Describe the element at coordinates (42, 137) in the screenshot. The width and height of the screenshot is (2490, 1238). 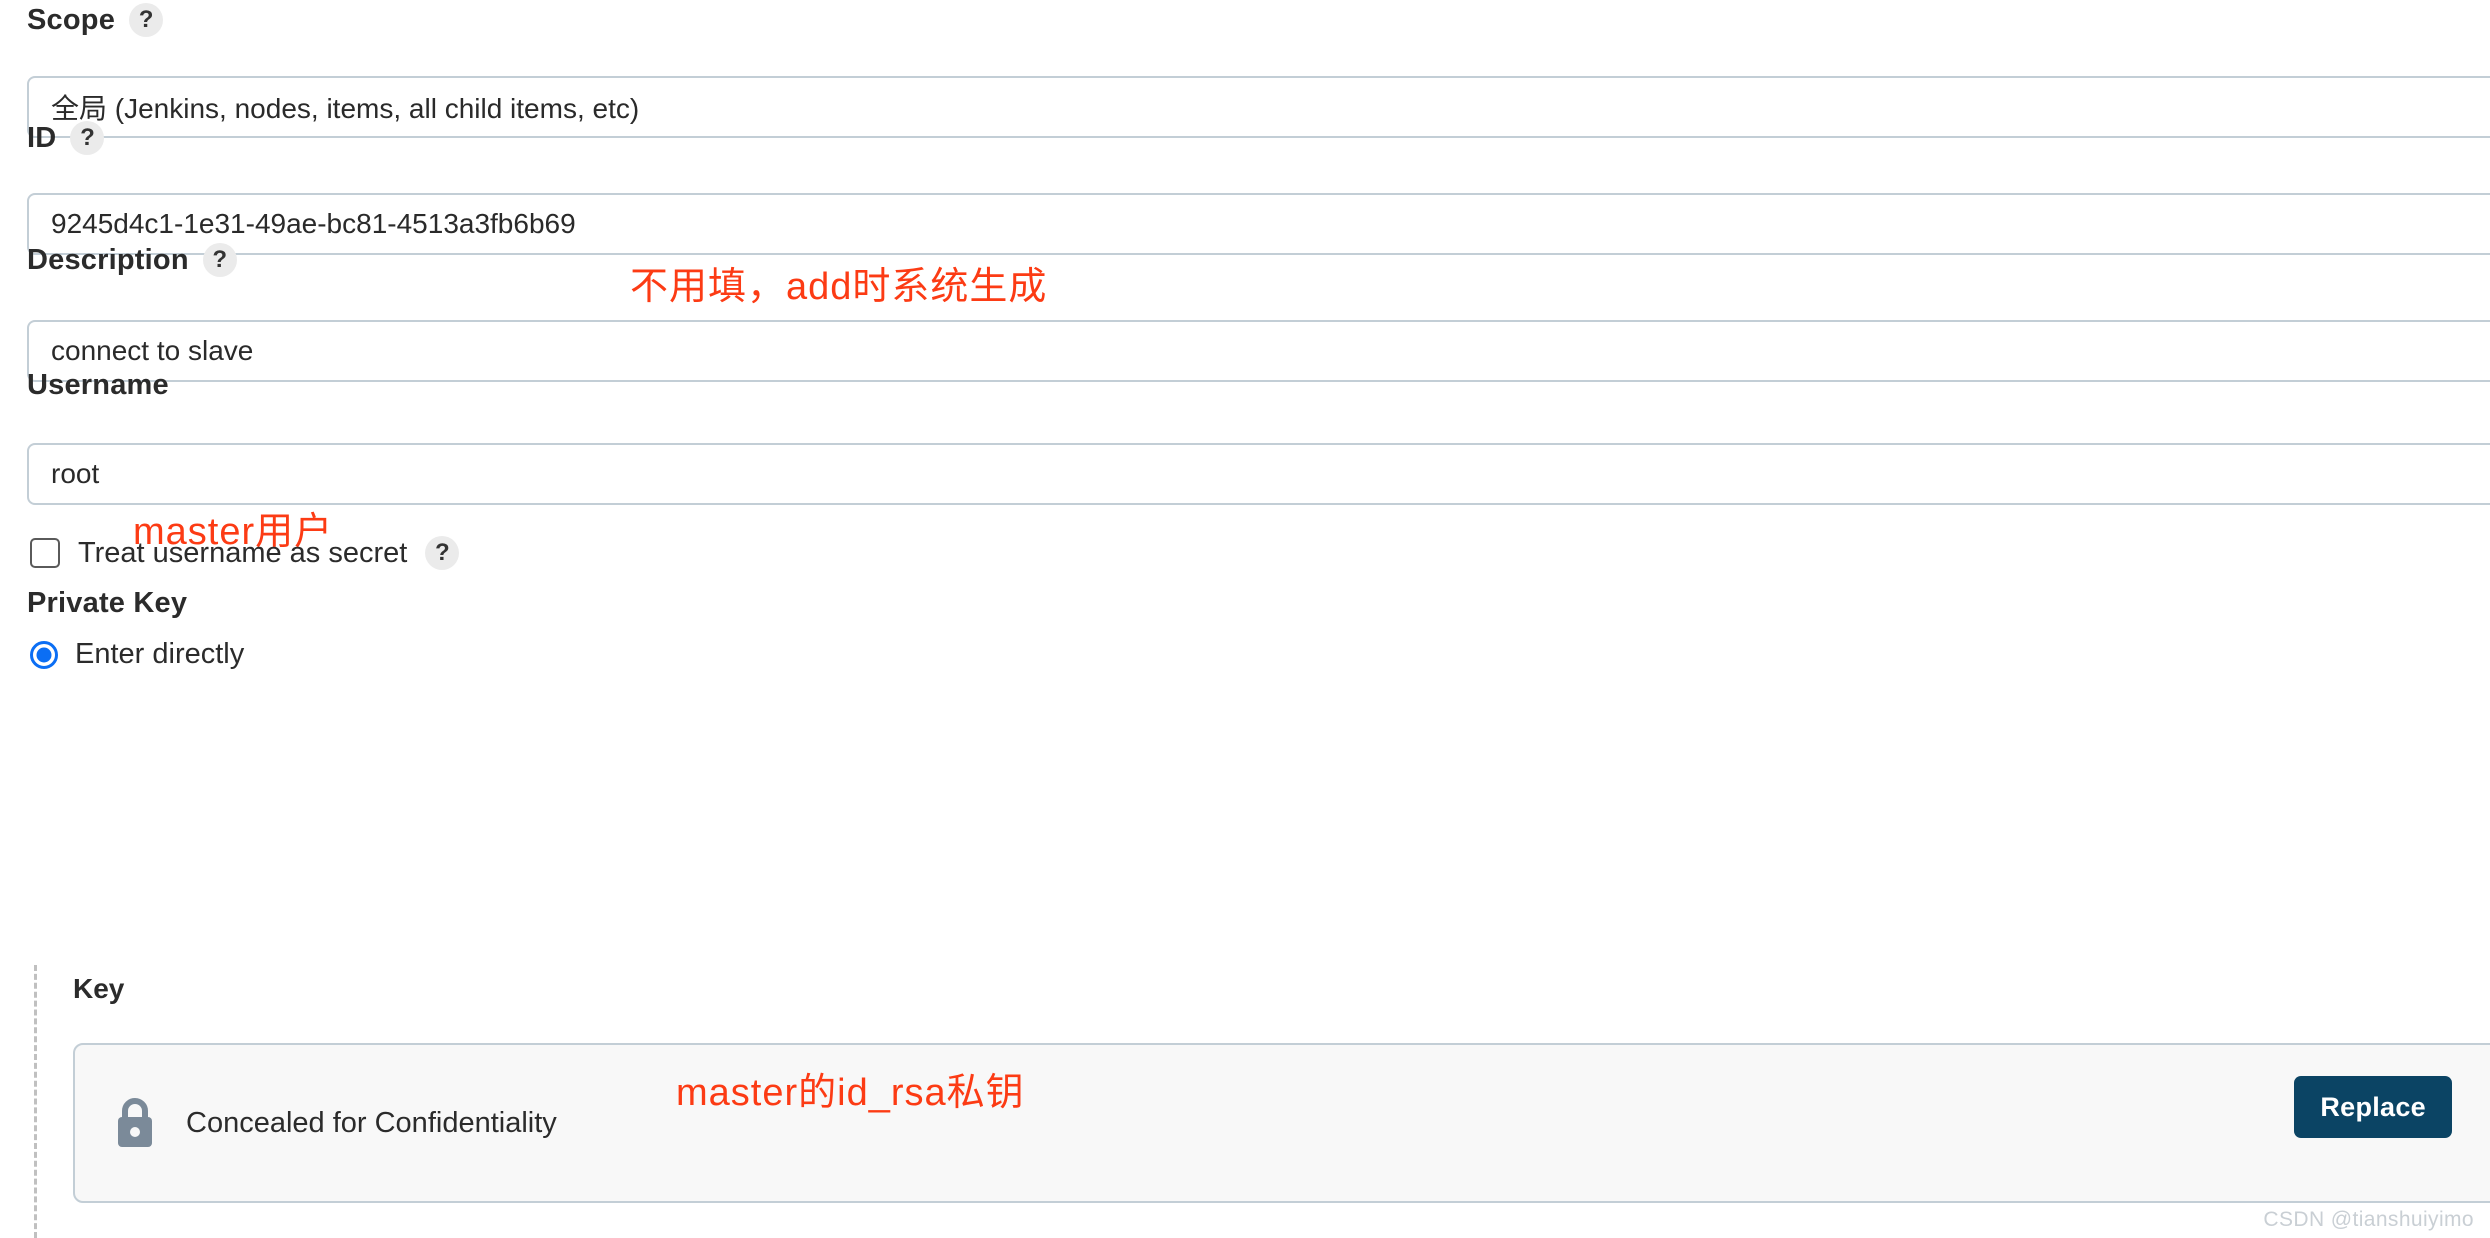
I see `id-label: ID` at that location.